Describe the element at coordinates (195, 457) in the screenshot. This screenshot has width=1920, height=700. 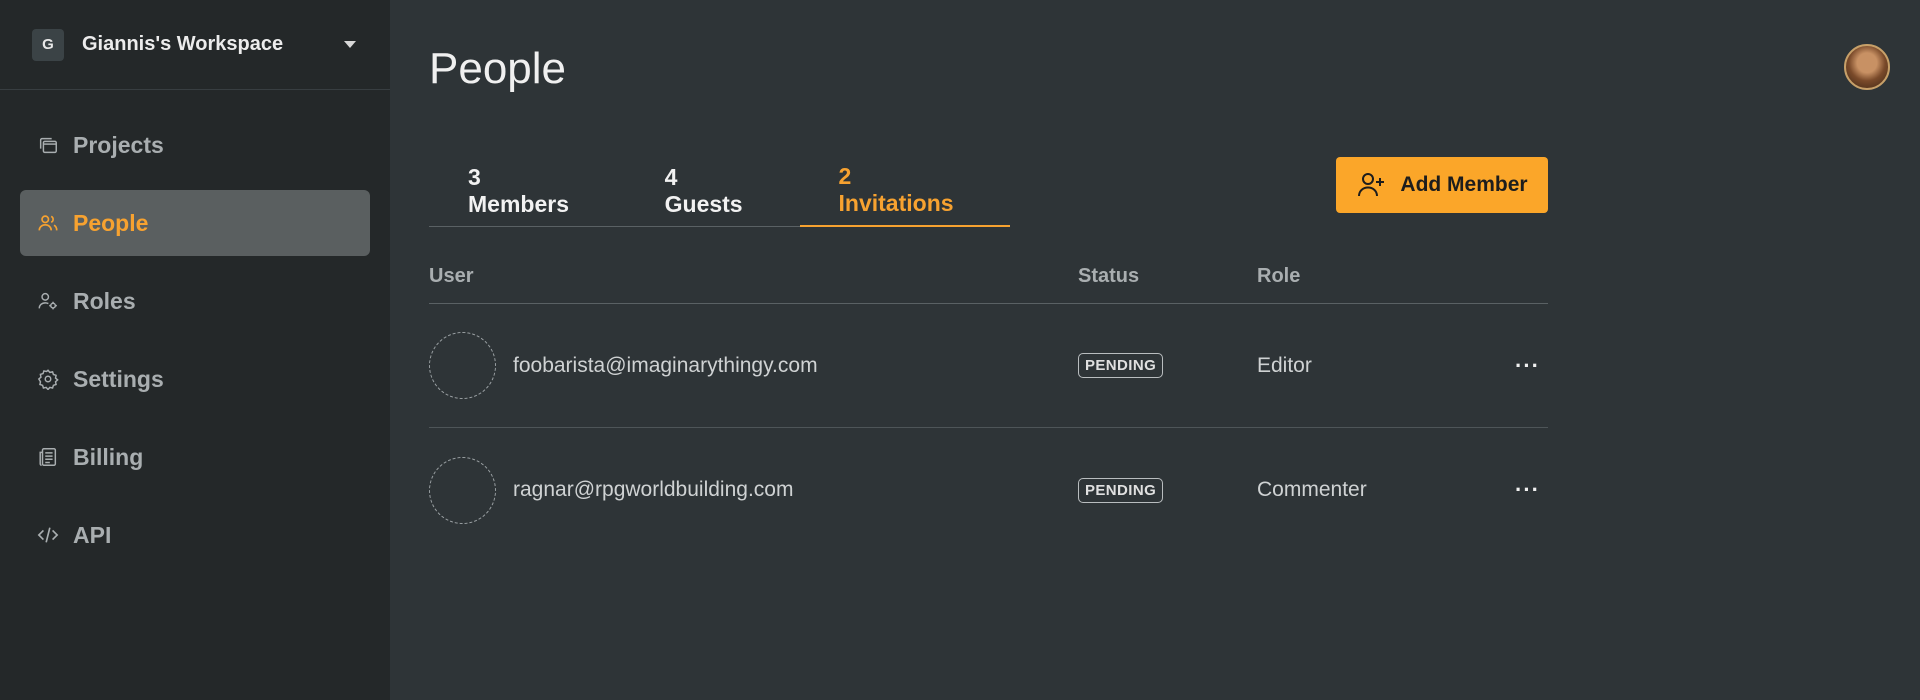
I see `sidebar-item-billing: Billing` at that location.